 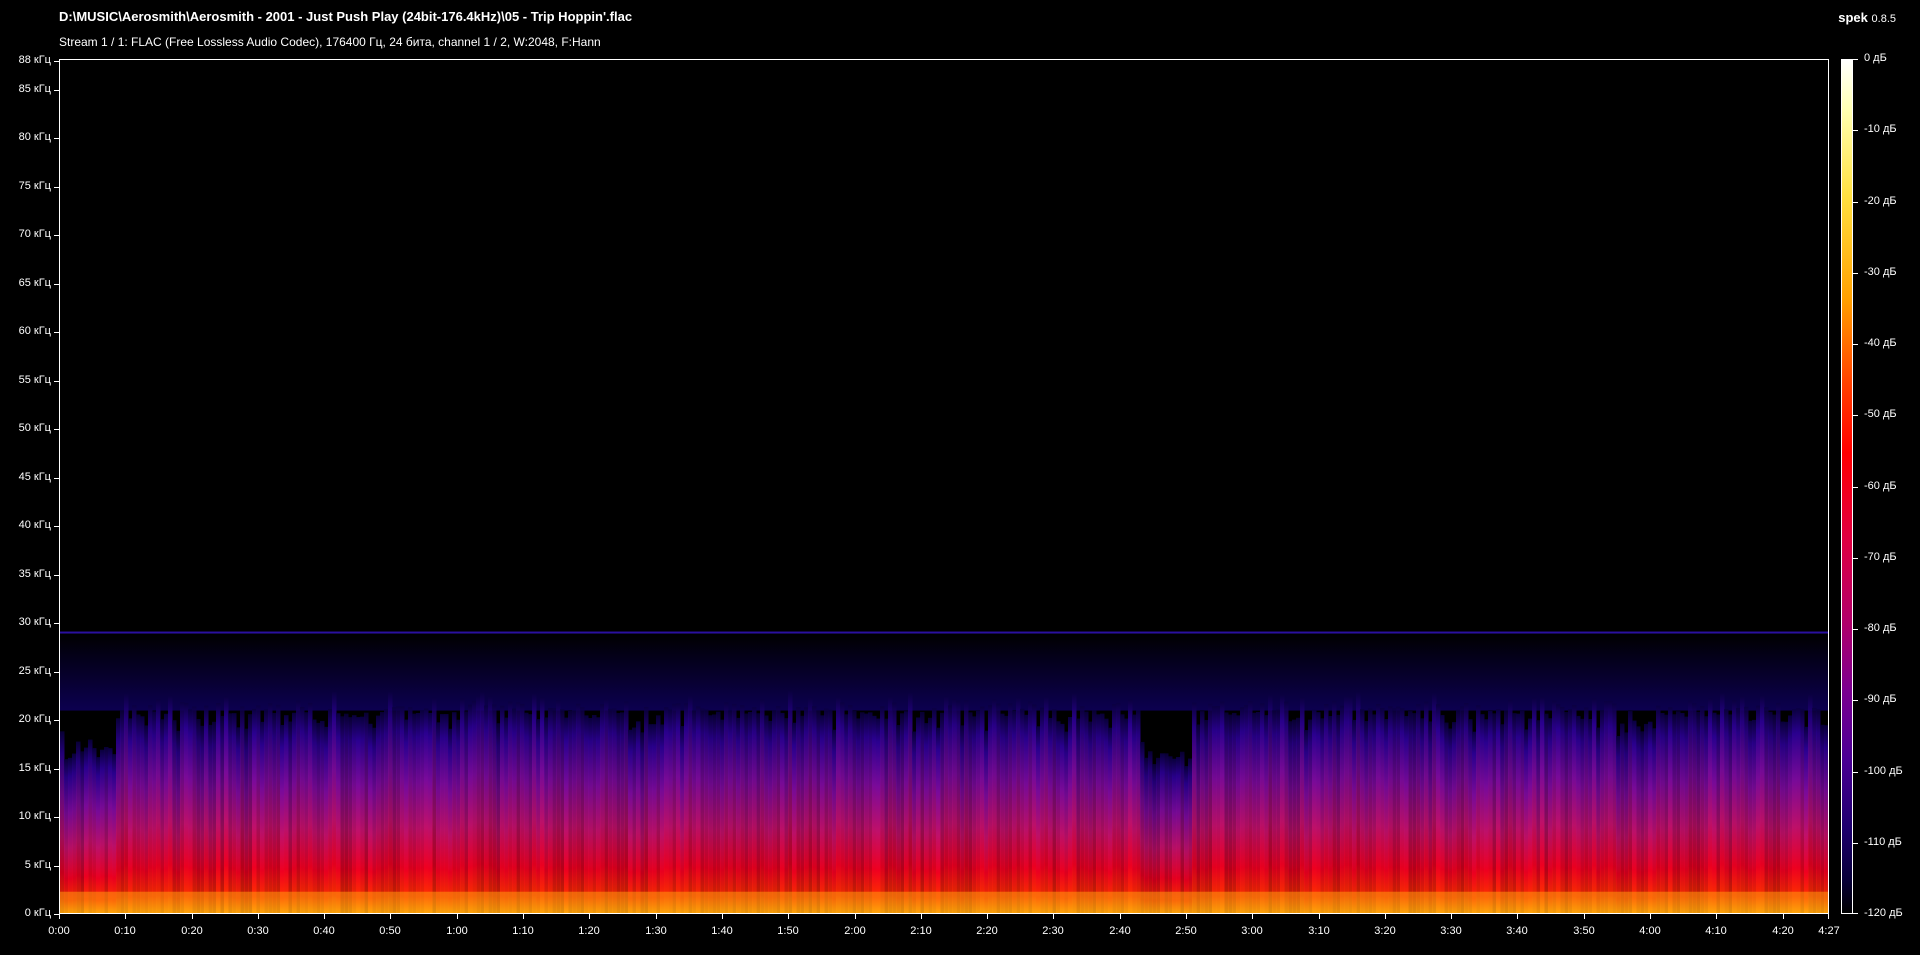 What do you see at coordinates (1880, 699) in the screenshot?
I see `db-tick-label: -90 дБ` at bounding box center [1880, 699].